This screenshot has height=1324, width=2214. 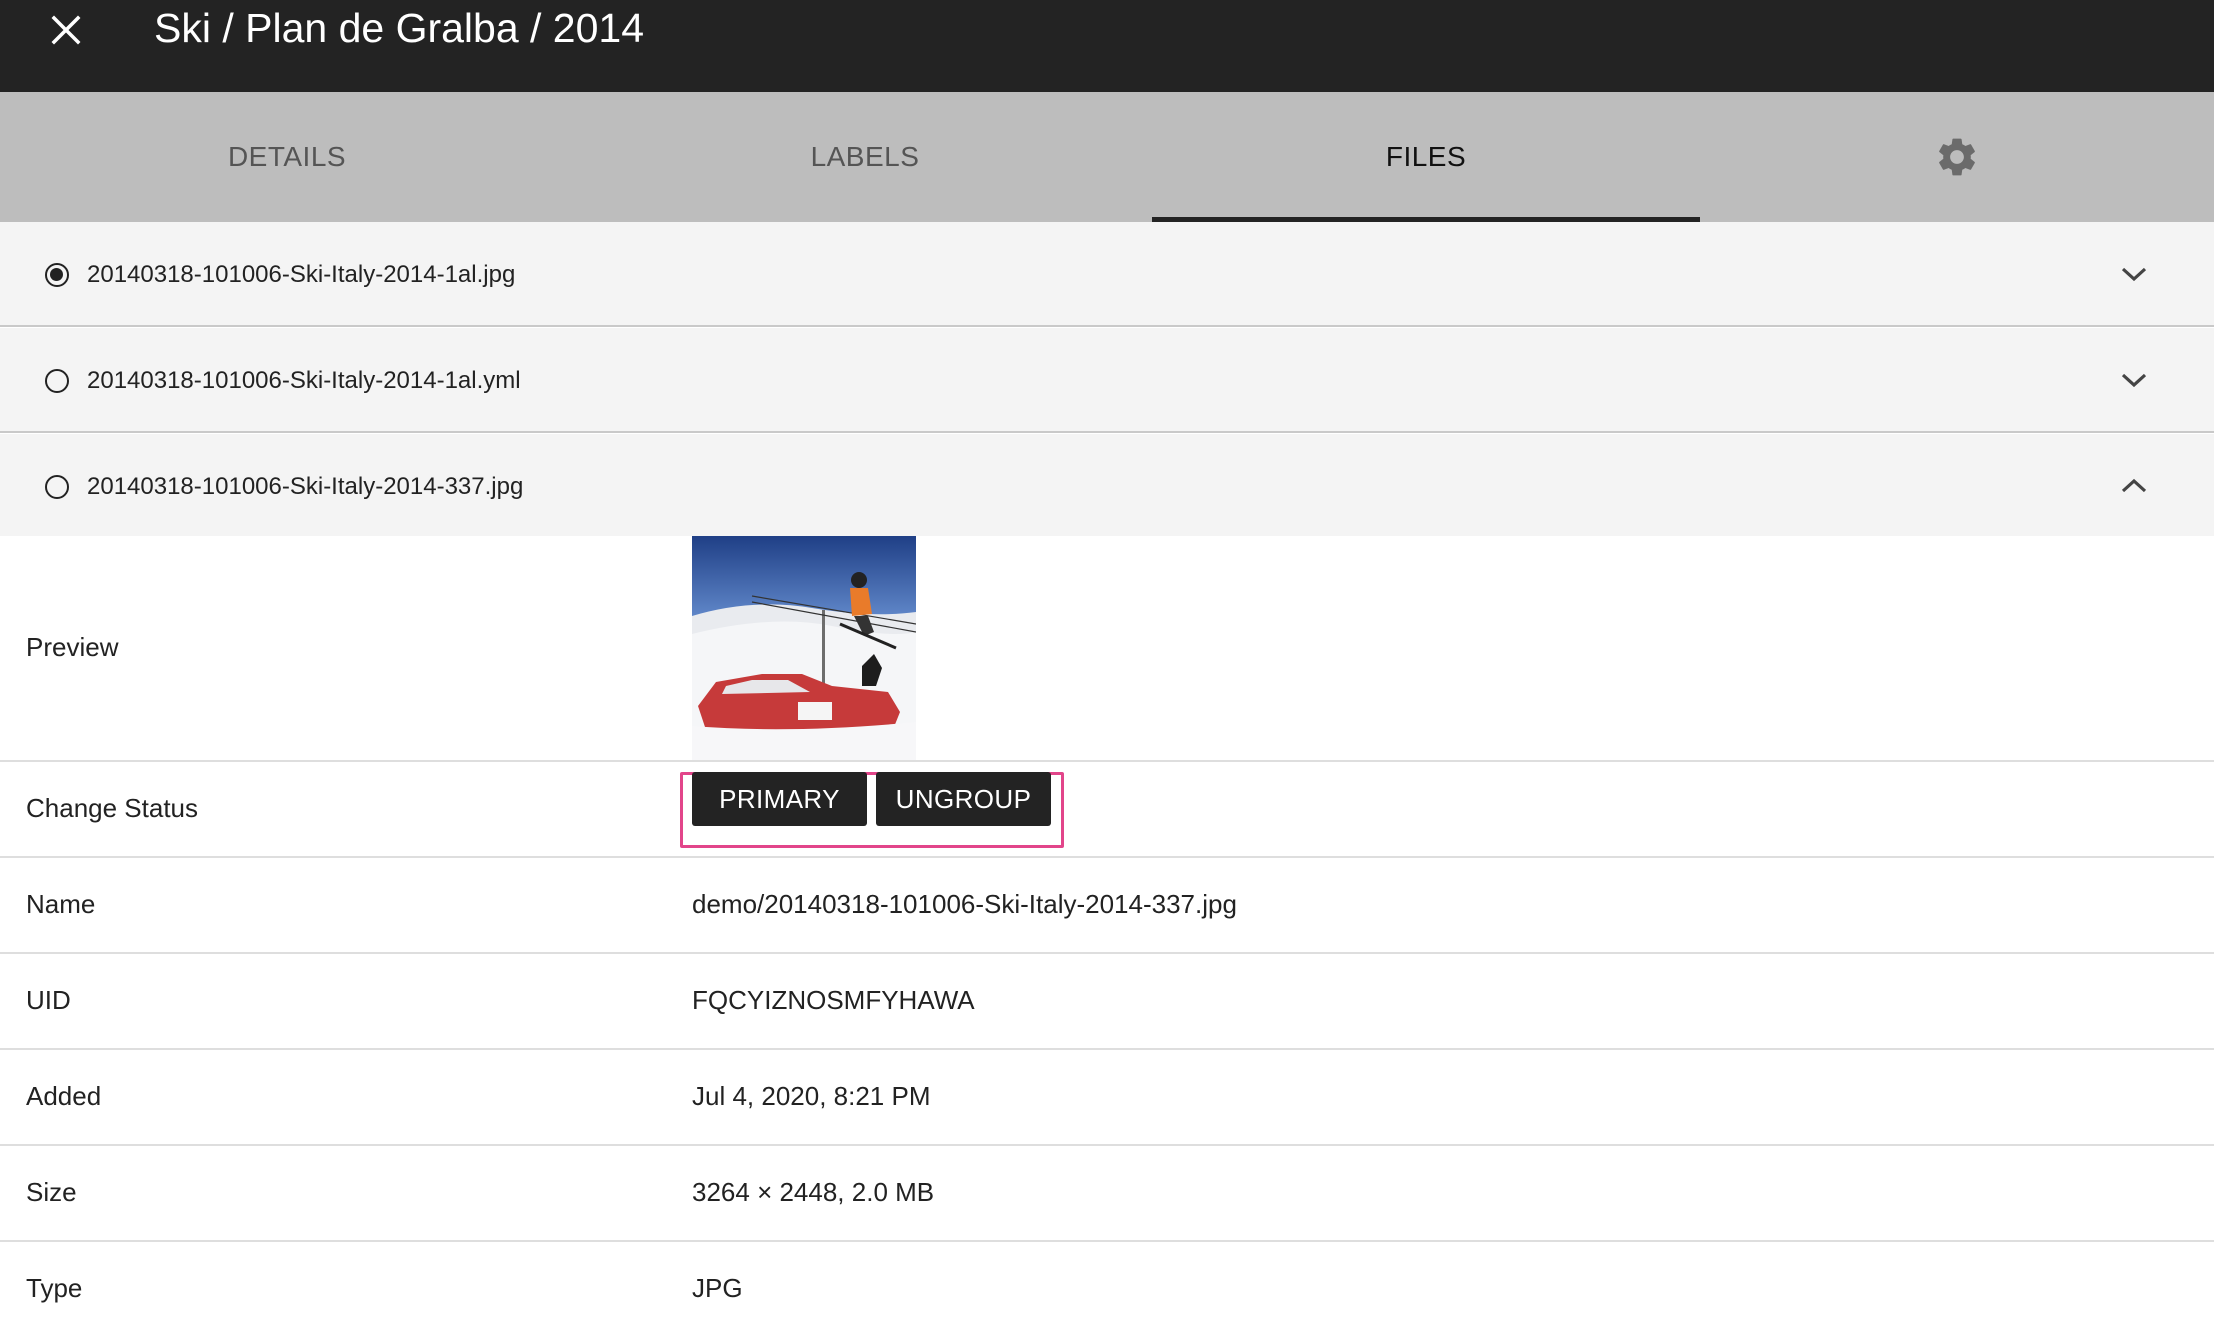 I want to click on name-label: Name, so click(x=61, y=904).